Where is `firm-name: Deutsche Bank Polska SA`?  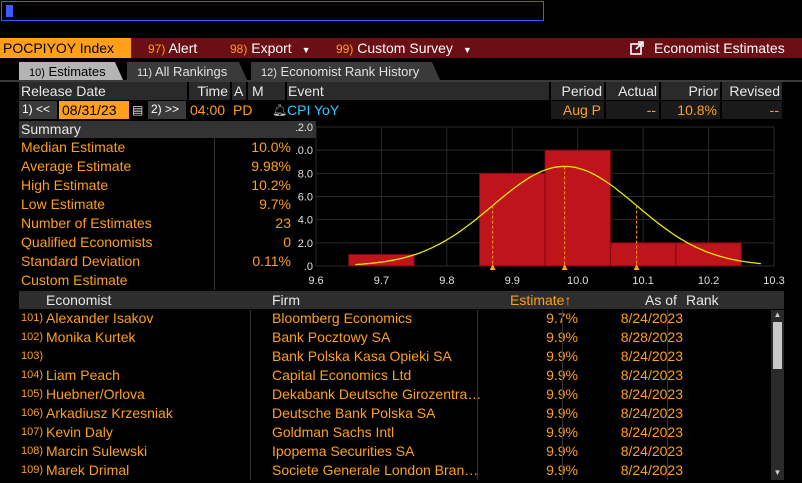 firm-name: Deutsche Bank Polska SA is located at coordinates (383, 413).